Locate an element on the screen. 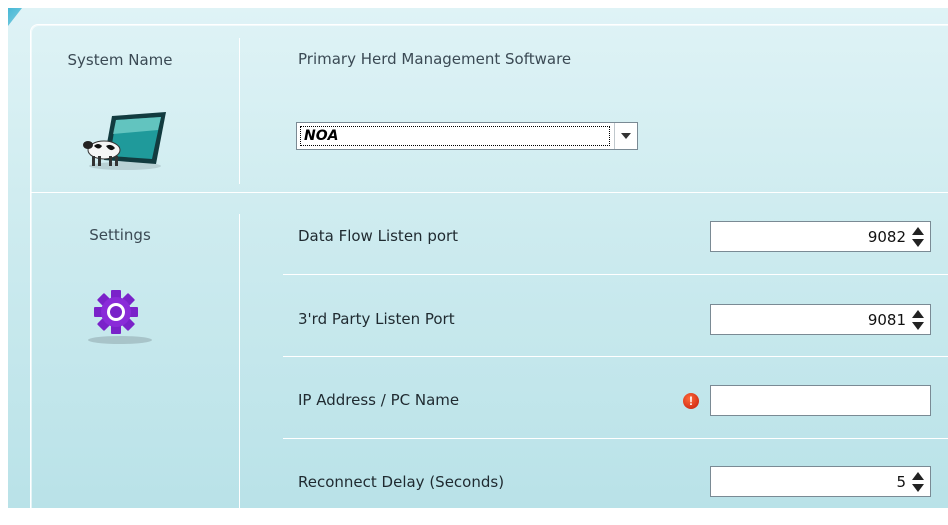  data-flow-port-spinner: 9082 is located at coordinates (820, 236).